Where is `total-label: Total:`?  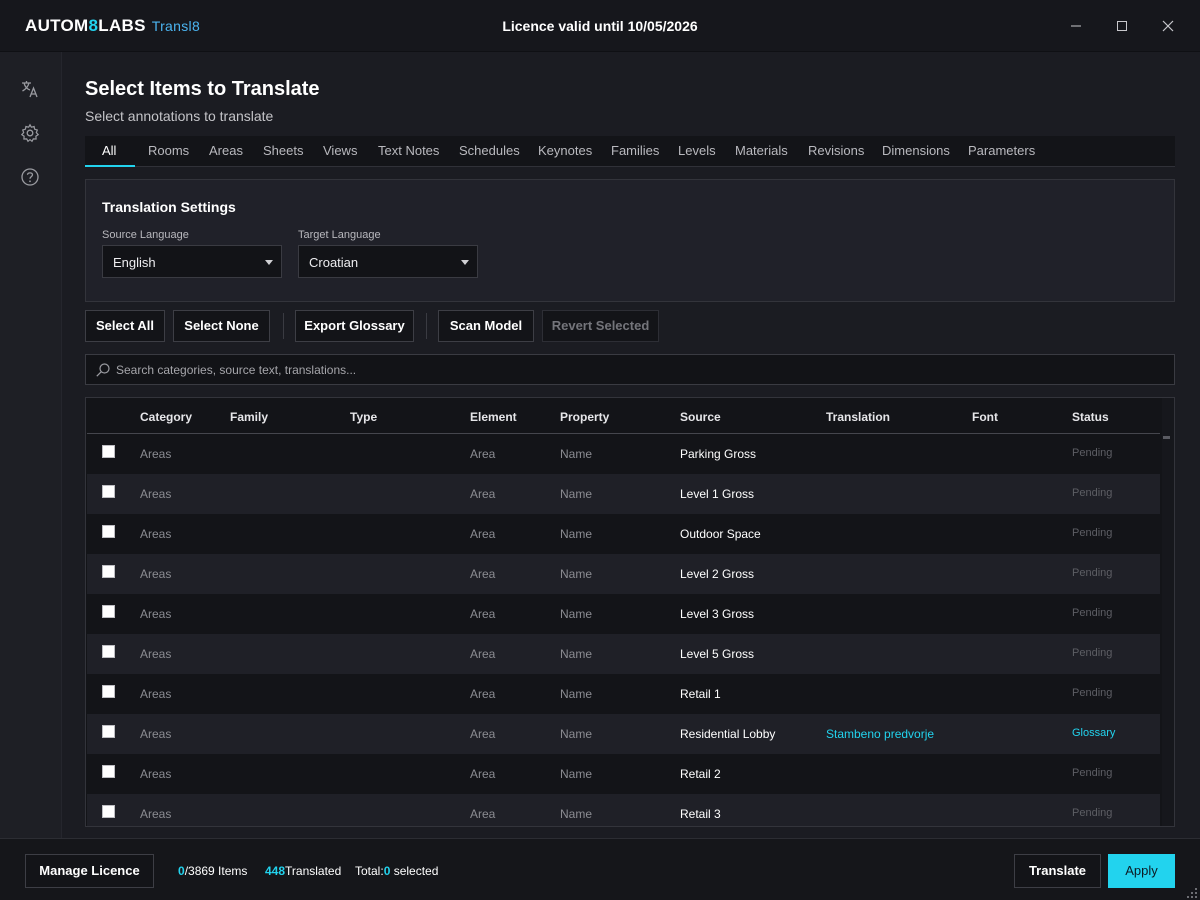 total-label: Total: is located at coordinates (369, 871).